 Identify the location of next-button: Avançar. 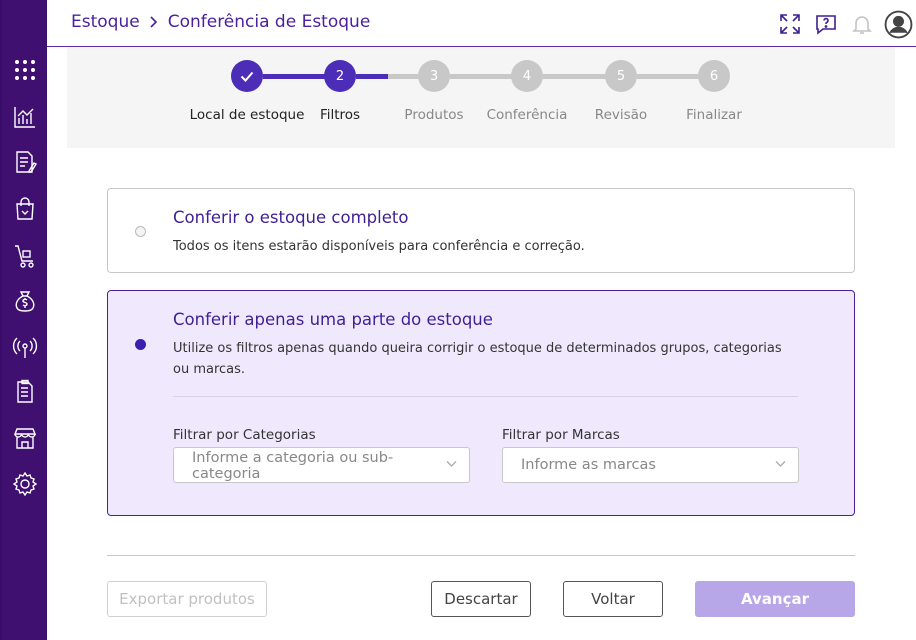
(775, 599).